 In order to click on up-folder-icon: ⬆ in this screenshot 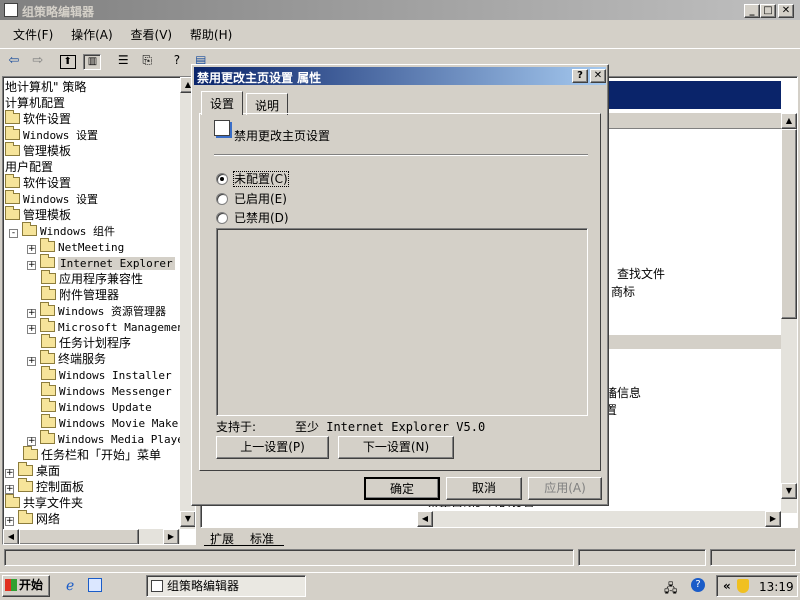, I will do `click(67, 61)`.